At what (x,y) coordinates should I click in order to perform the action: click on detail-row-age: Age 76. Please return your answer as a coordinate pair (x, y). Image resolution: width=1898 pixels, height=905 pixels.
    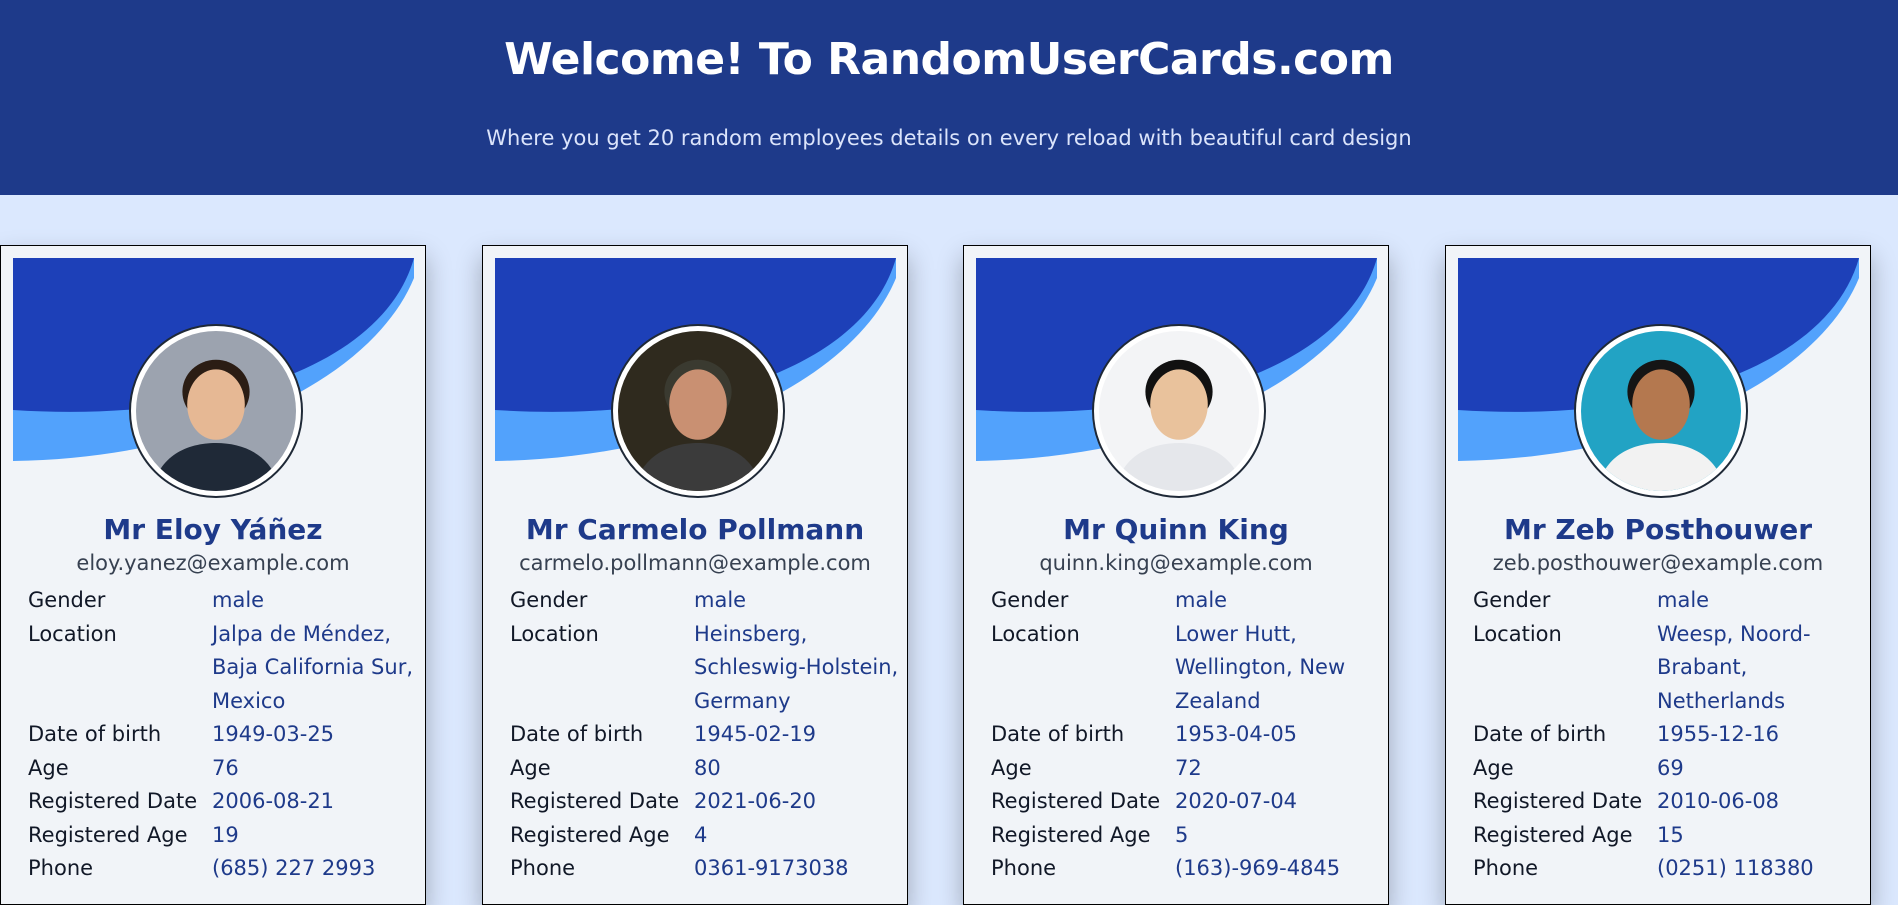
    Looking at the image, I should click on (223, 769).